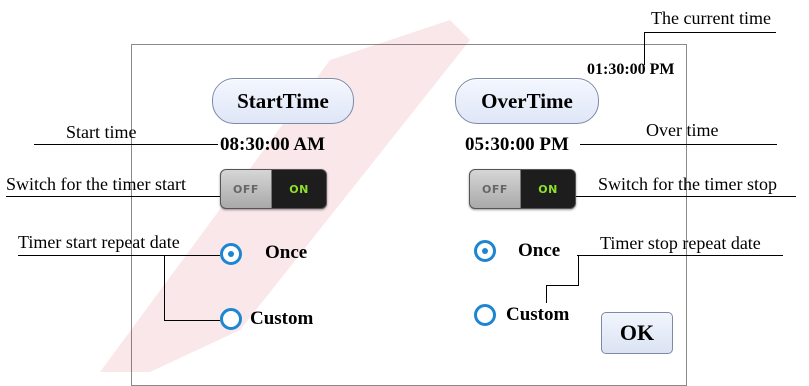  What do you see at coordinates (538, 314) in the screenshot?
I see `stop-repeat-custom-label: Custom` at bounding box center [538, 314].